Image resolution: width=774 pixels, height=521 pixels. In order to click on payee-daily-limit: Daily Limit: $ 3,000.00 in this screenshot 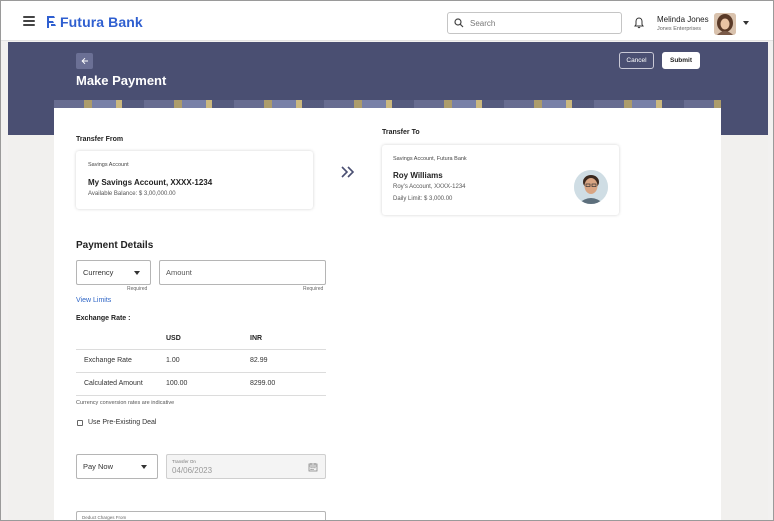, I will do `click(423, 199)`.